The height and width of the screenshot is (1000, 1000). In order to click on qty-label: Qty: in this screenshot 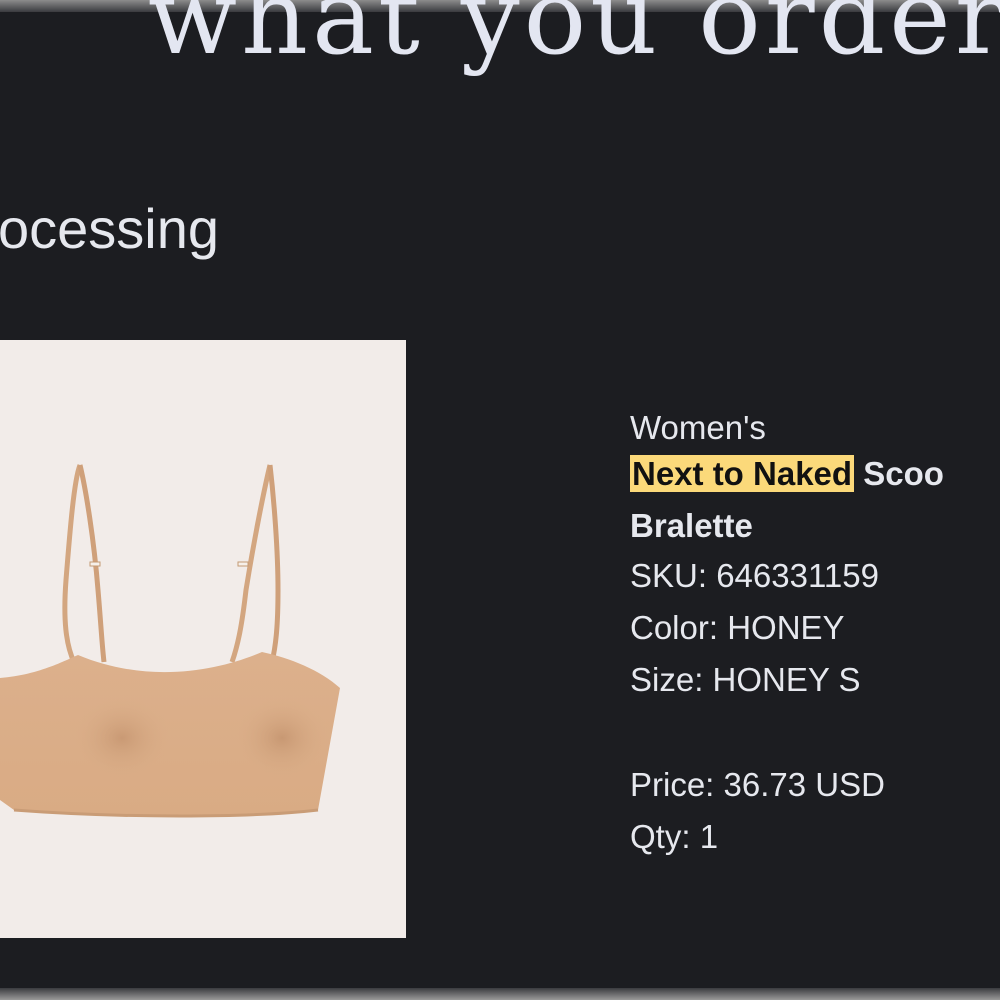, I will do `click(660, 836)`.